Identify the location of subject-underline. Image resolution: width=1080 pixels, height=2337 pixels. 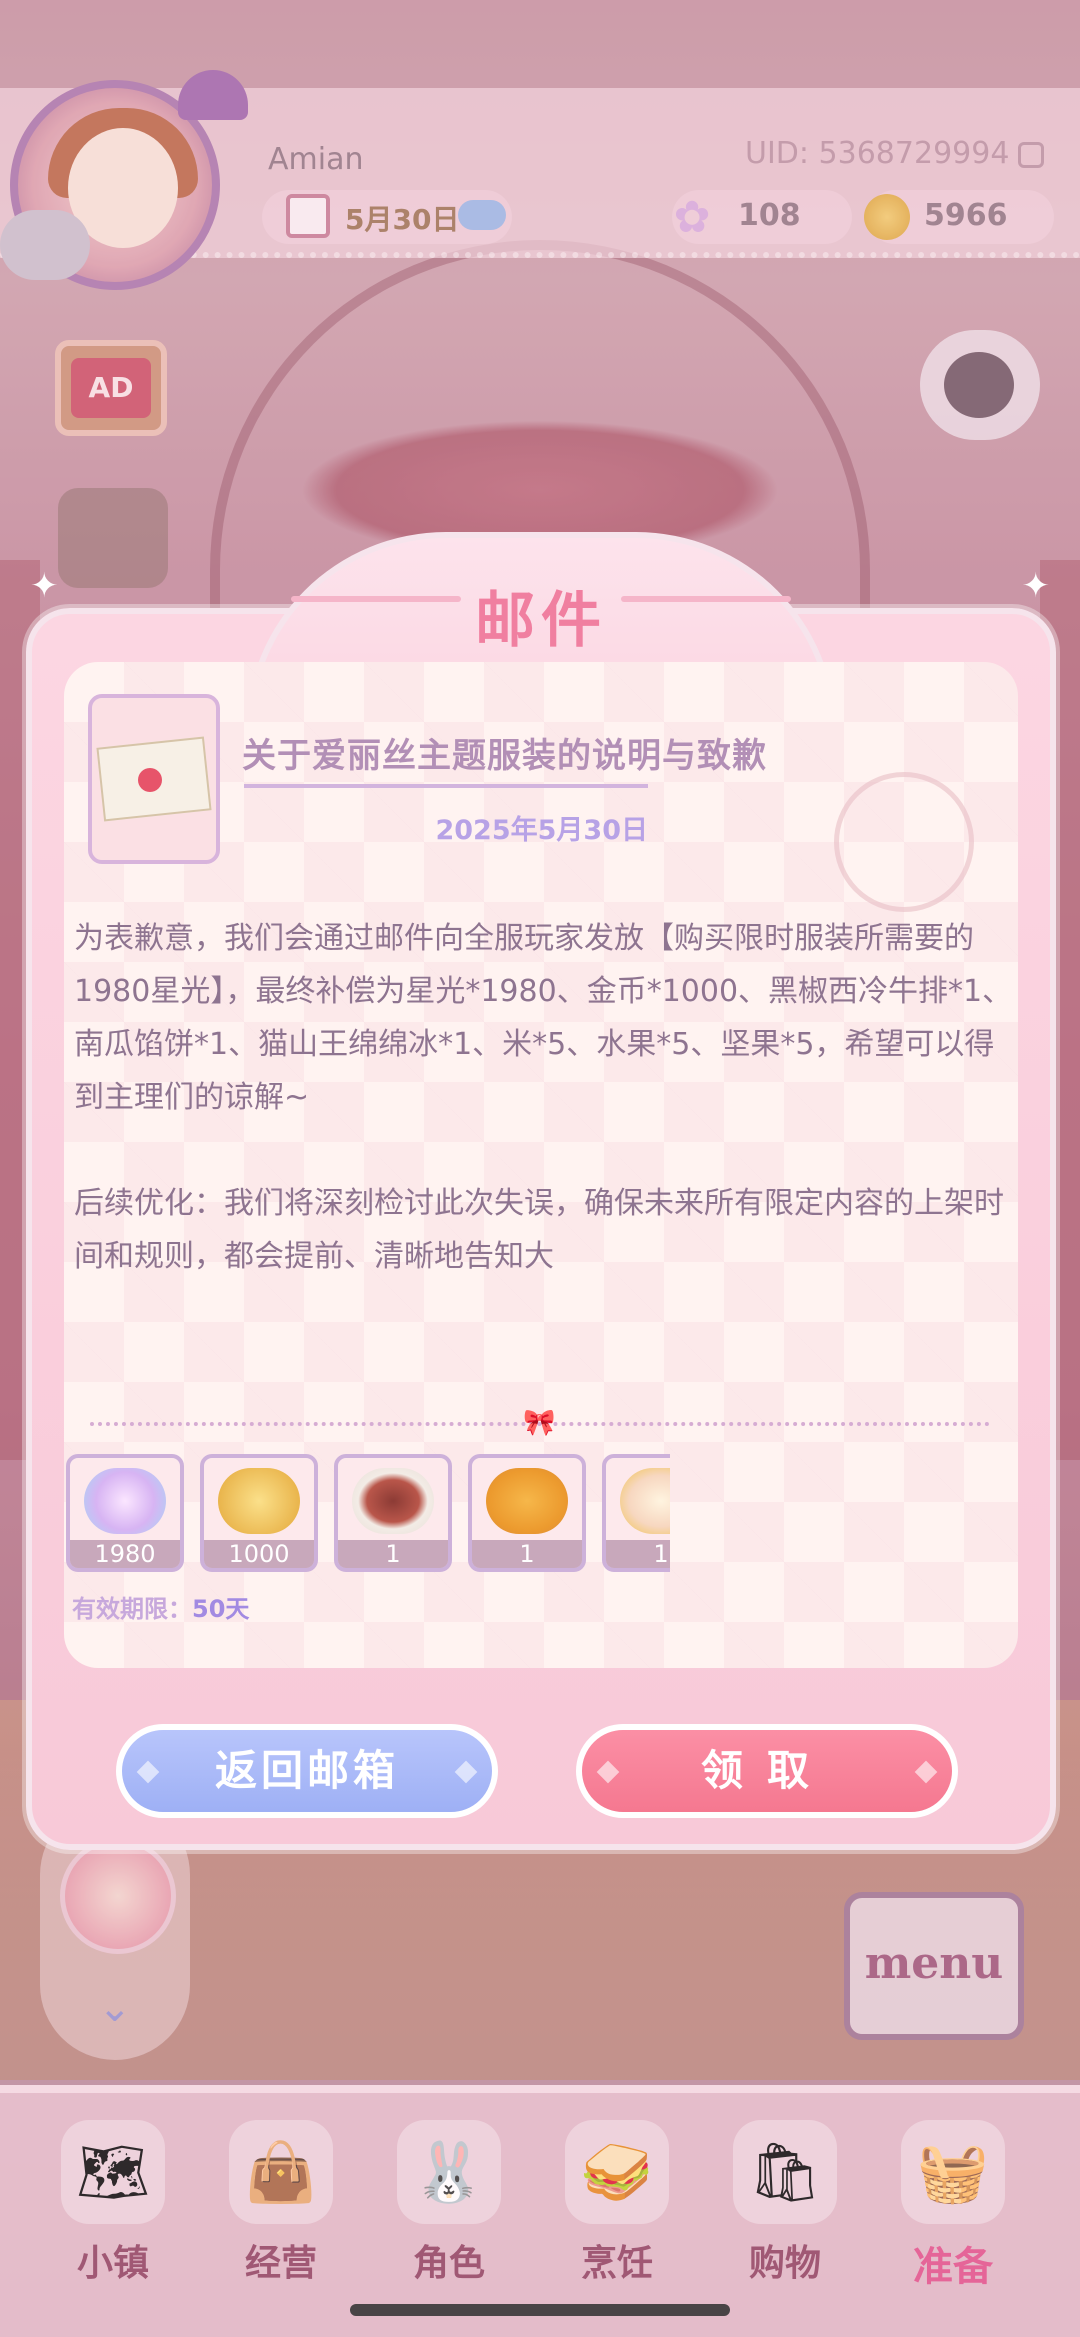
(446, 786).